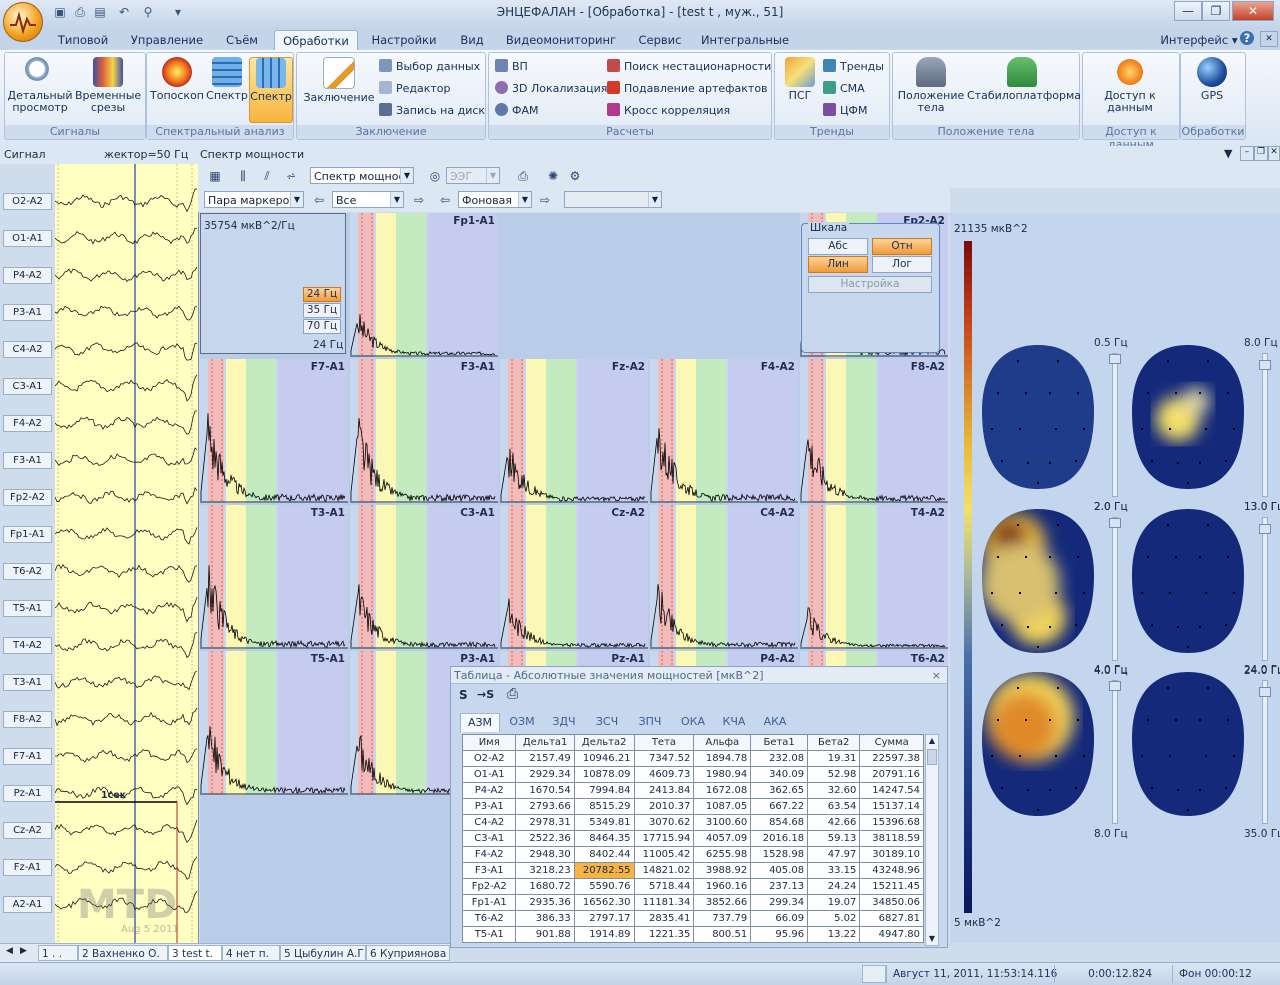 This screenshot has height=985, width=1280. Describe the element at coordinates (445, 200) in the screenshot. I see `prev-epoch-arrow-icon: ⇦` at that location.